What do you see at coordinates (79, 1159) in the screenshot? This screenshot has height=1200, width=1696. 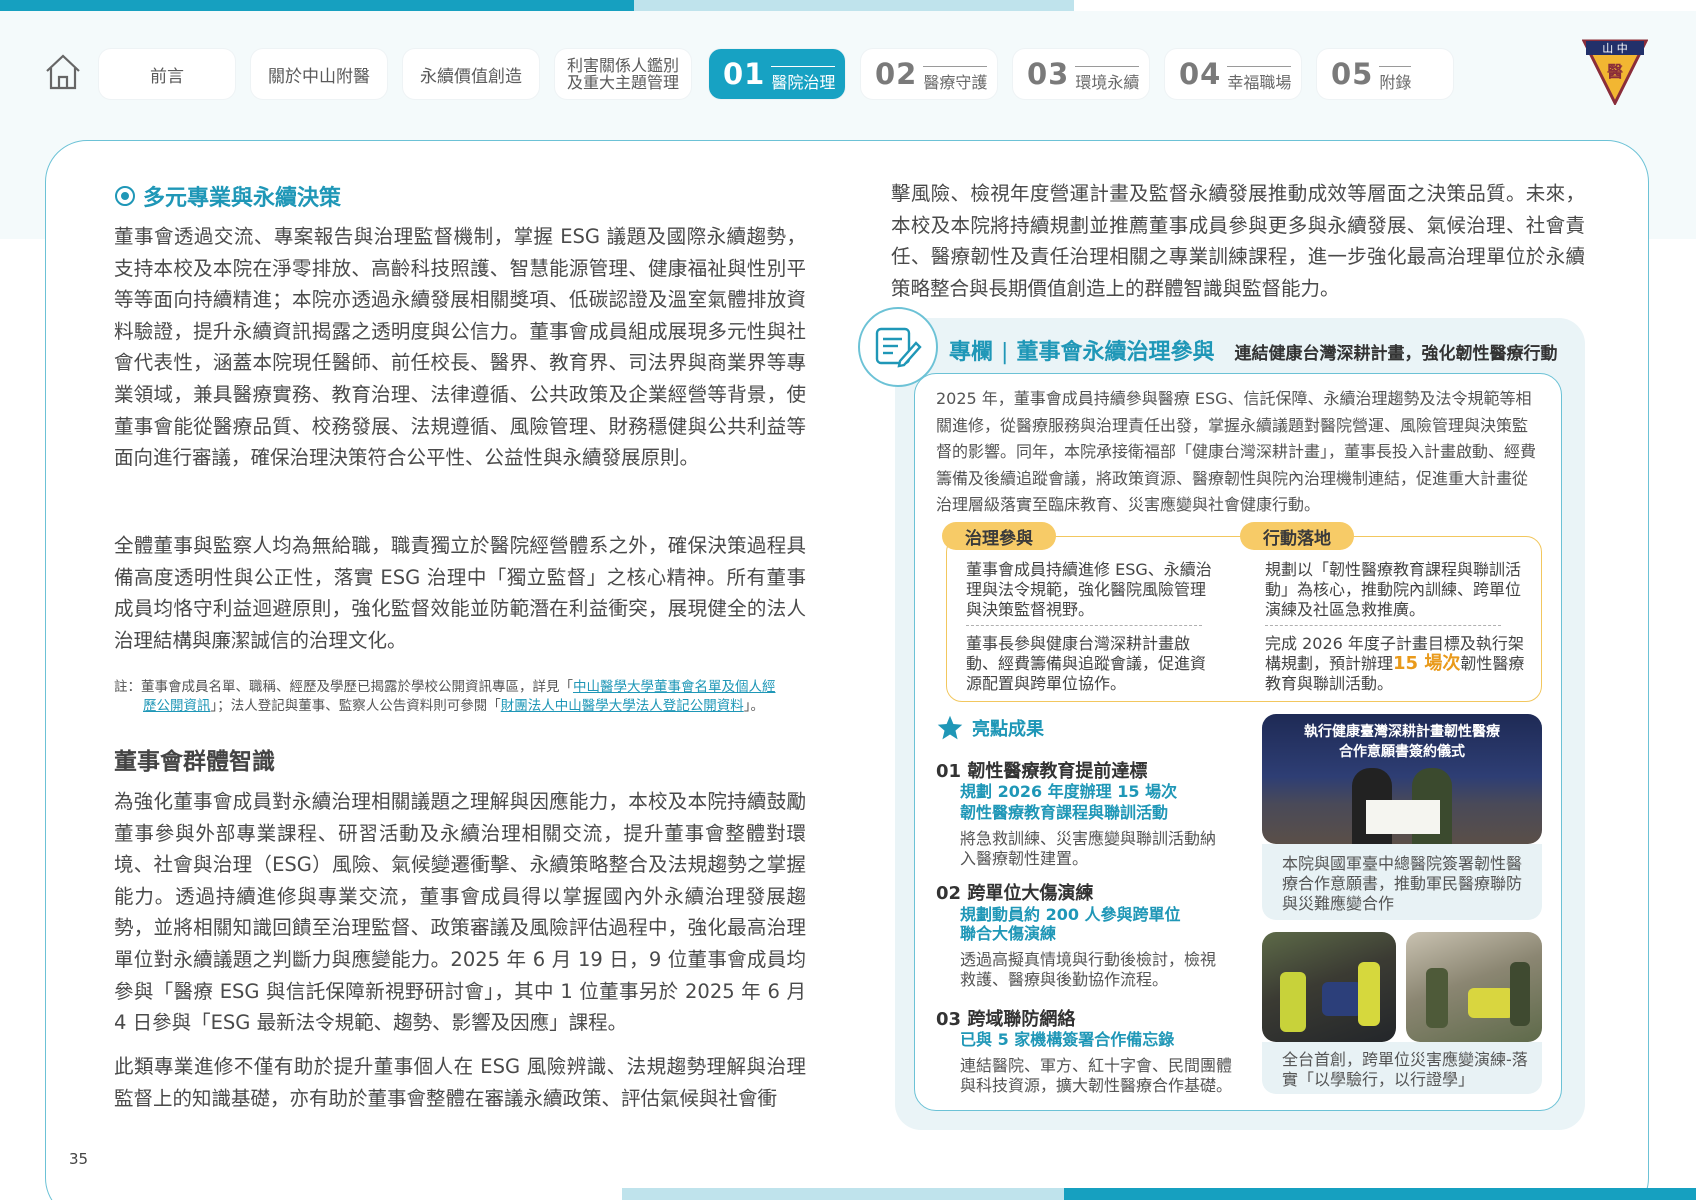 I see `page-number: 35` at bounding box center [79, 1159].